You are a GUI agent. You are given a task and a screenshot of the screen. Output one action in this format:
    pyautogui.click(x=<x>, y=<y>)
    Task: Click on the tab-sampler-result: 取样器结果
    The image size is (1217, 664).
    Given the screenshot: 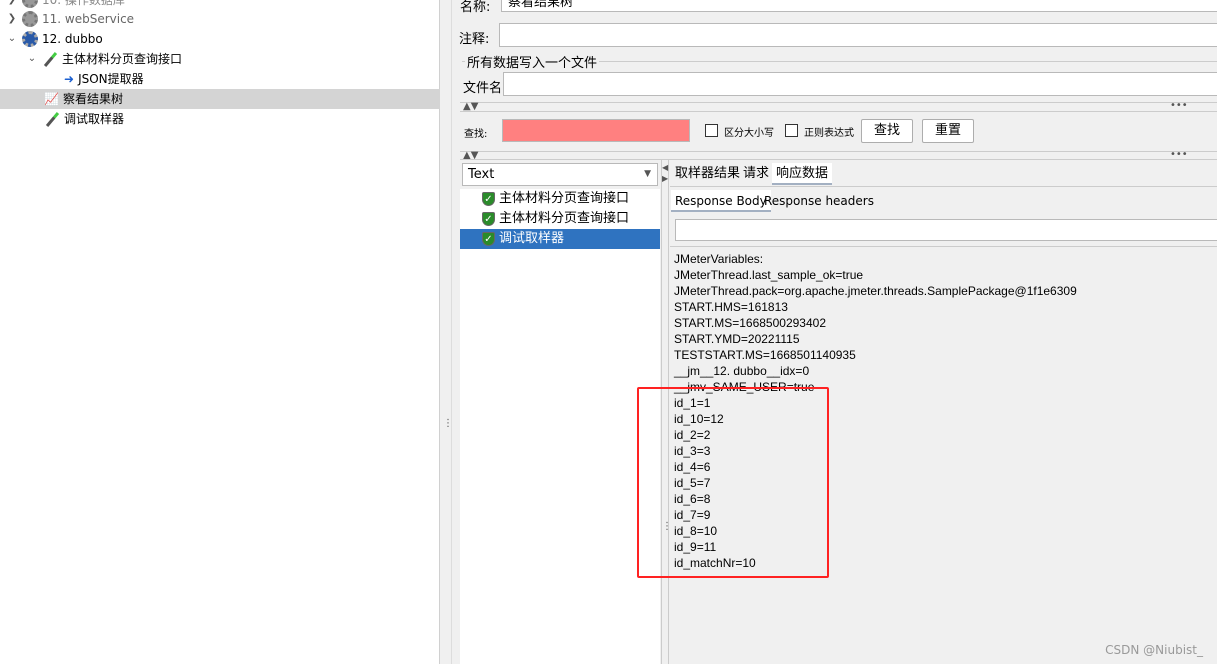 What is the action you would take?
    pyautogui.click(x=707, y=174)
    